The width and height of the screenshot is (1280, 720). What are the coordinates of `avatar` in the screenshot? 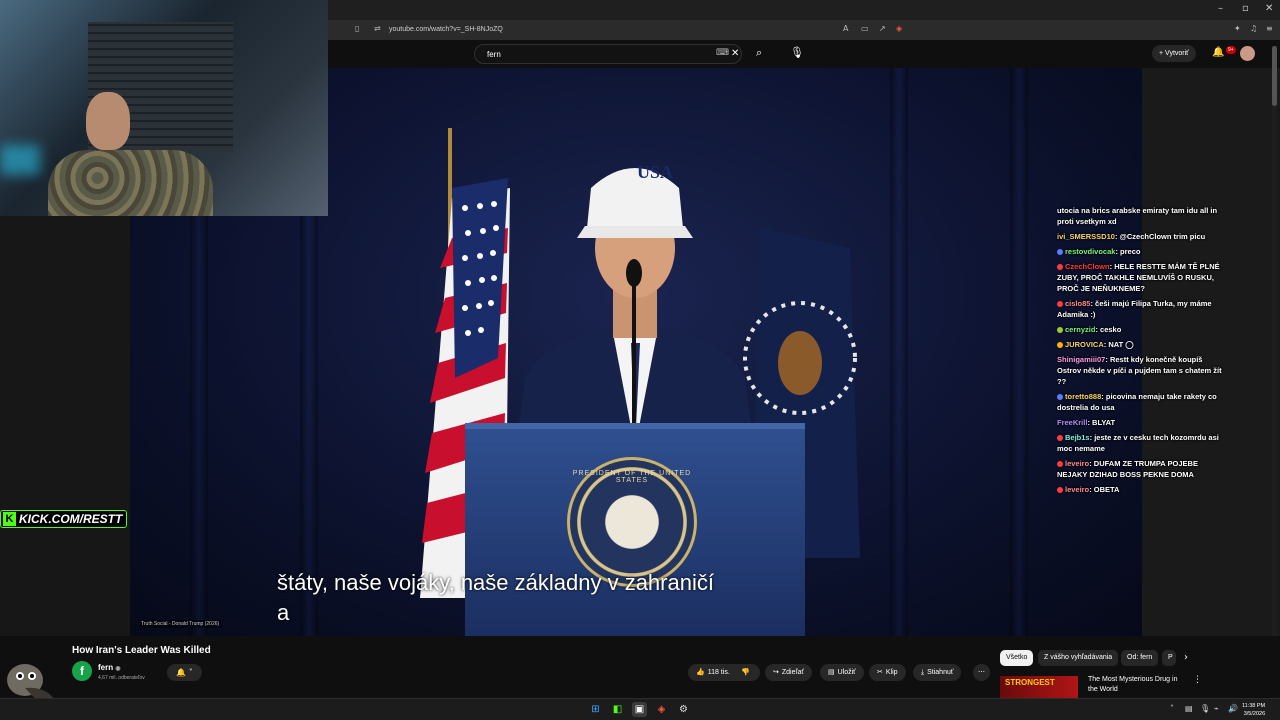 It's located at (1247, 53).